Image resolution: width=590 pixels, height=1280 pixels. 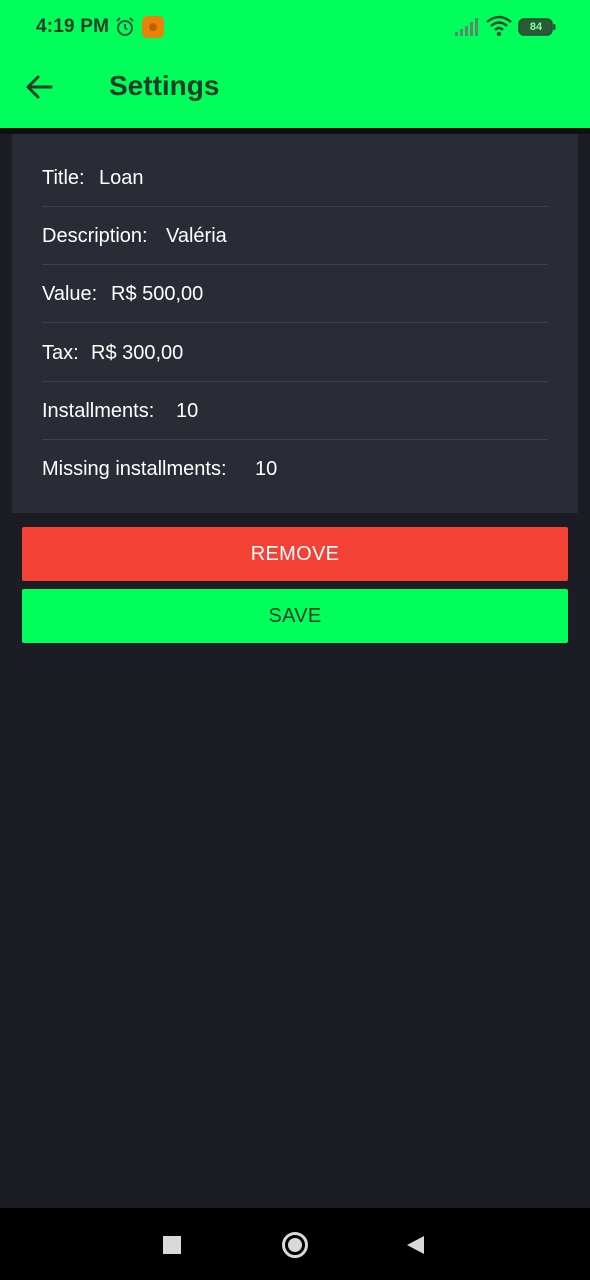 What do you see at coordinates (295, 178) in the screenshot?
I see `field-title: Title: Loan` at bounding box center [295, 178].